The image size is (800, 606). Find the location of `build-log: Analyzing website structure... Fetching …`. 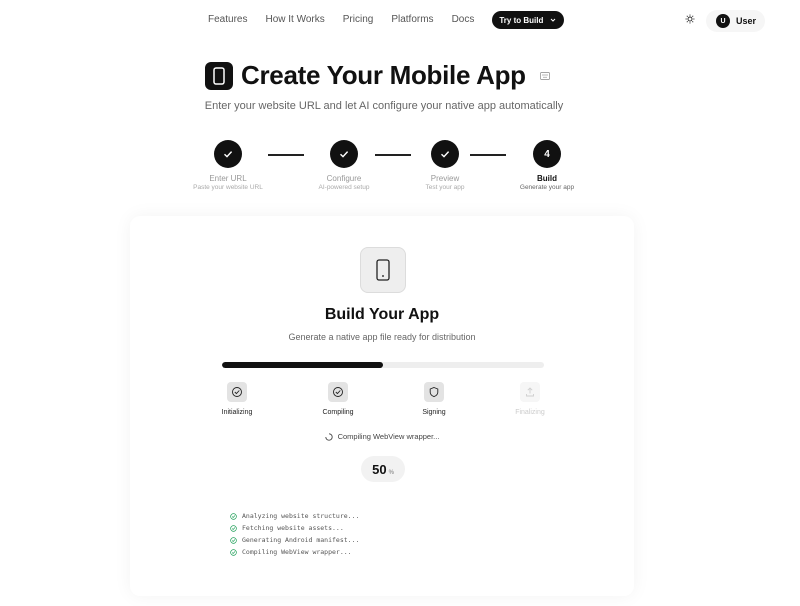

build-log: Analyzing website structure... Fetching … is located at coordinates (294, 534).